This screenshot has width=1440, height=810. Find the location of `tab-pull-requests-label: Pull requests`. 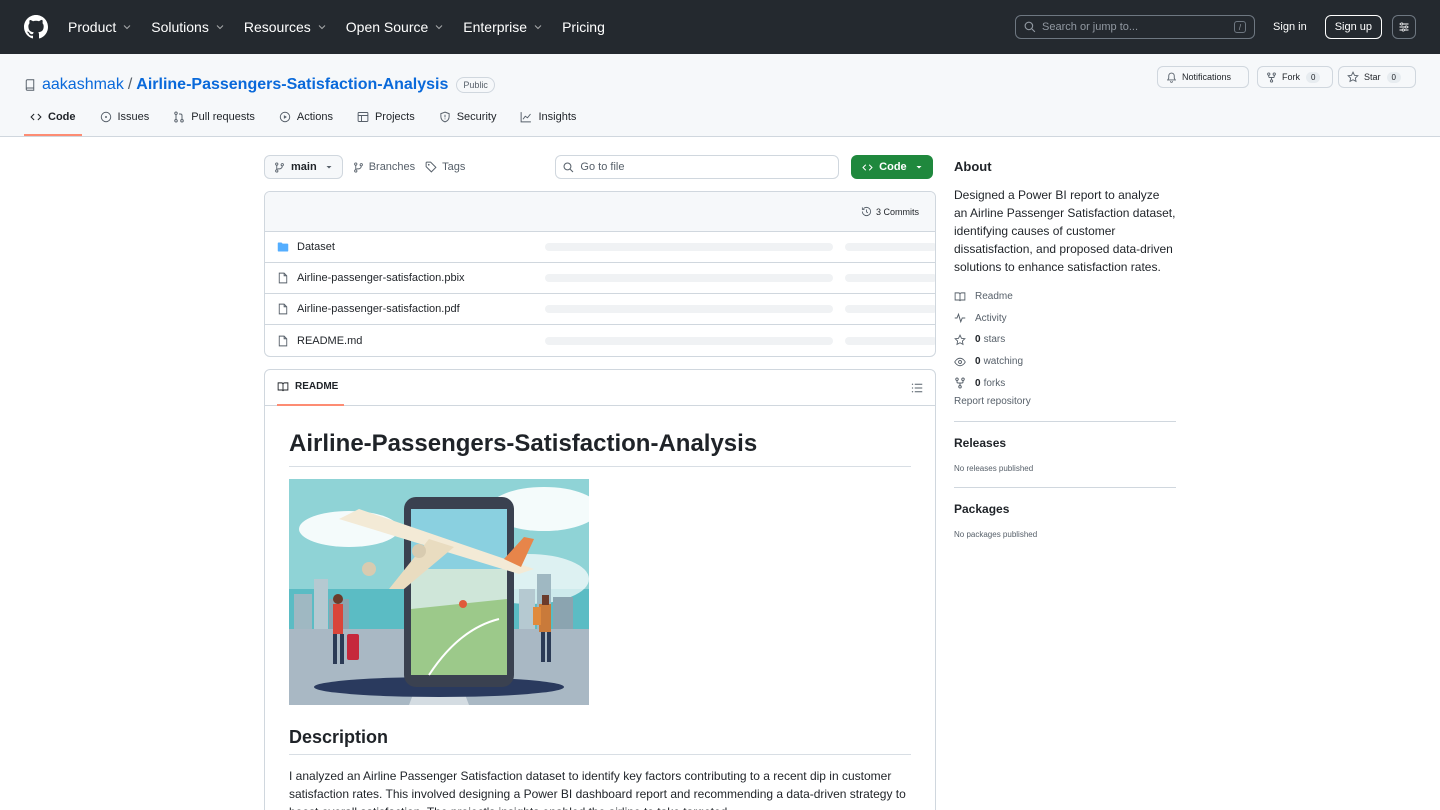

tab-pull-requests-label: Pull requests is located at coordinates (223, 117).